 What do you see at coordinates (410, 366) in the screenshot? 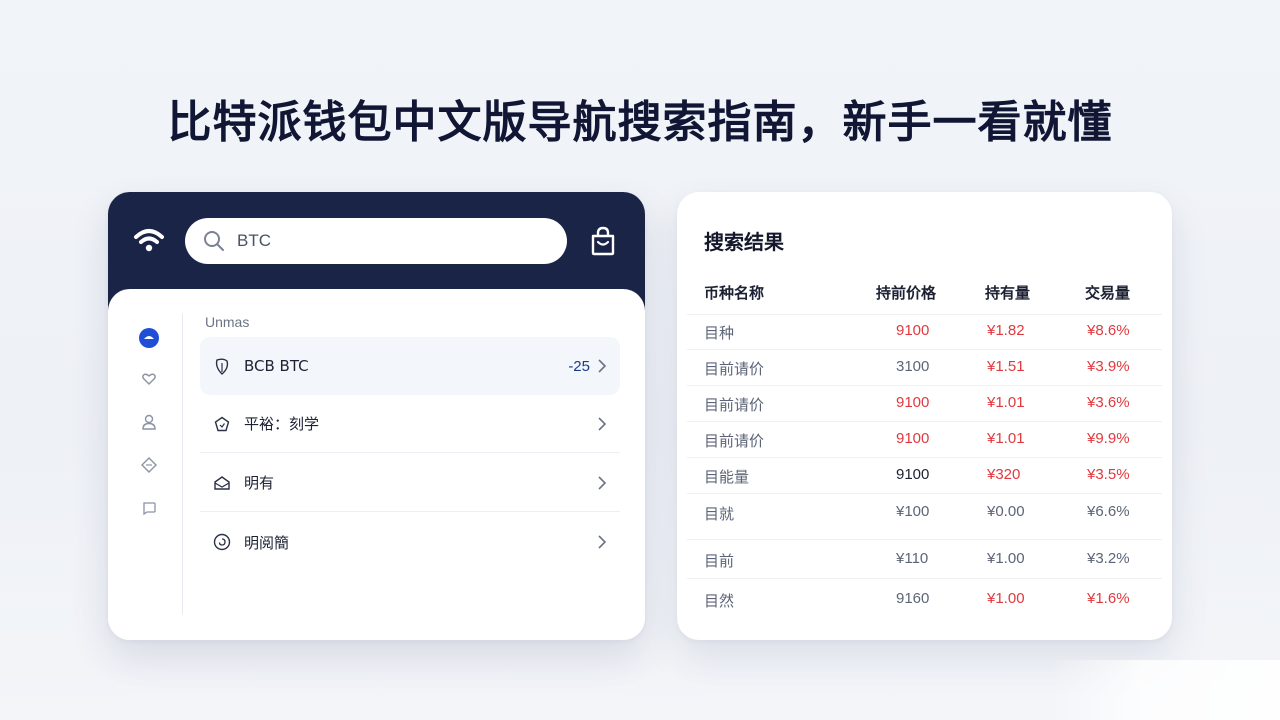
I see `list-item-btc: BCB BTC -25` at bounding box center [410, 366].